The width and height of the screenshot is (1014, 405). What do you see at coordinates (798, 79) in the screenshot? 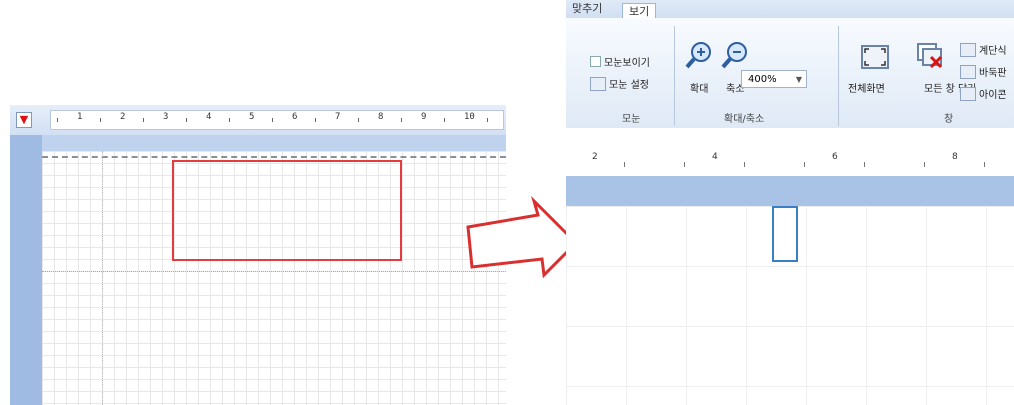
I see `chevron-down-icon: ▼` at bounding box center [798, 79].